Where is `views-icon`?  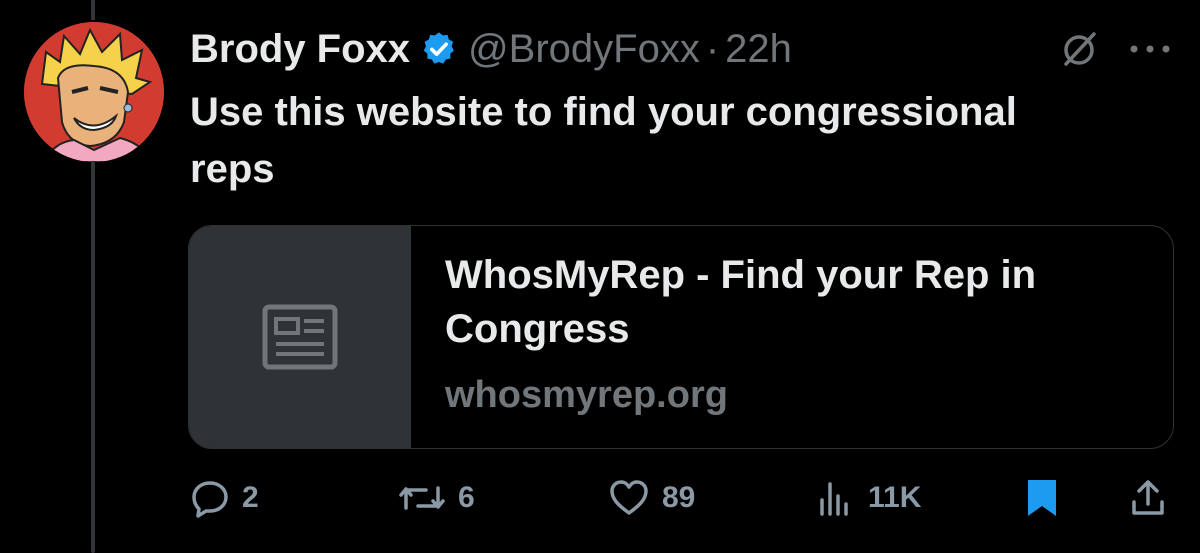 views-icon is located at coordinates (834, 499).